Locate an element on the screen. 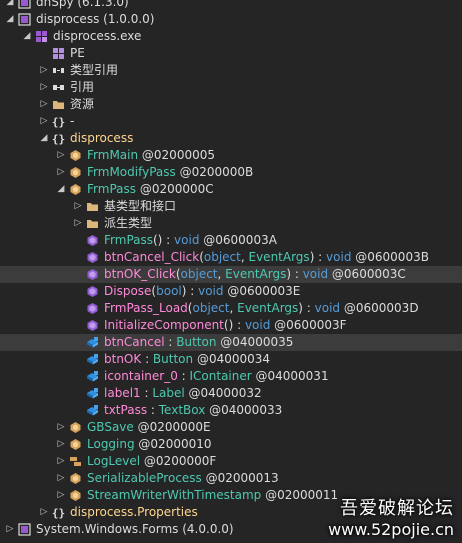 Image resolution: width=462 pixels, height=543 pixels. folder-icon is located at coordinates (92, 223).